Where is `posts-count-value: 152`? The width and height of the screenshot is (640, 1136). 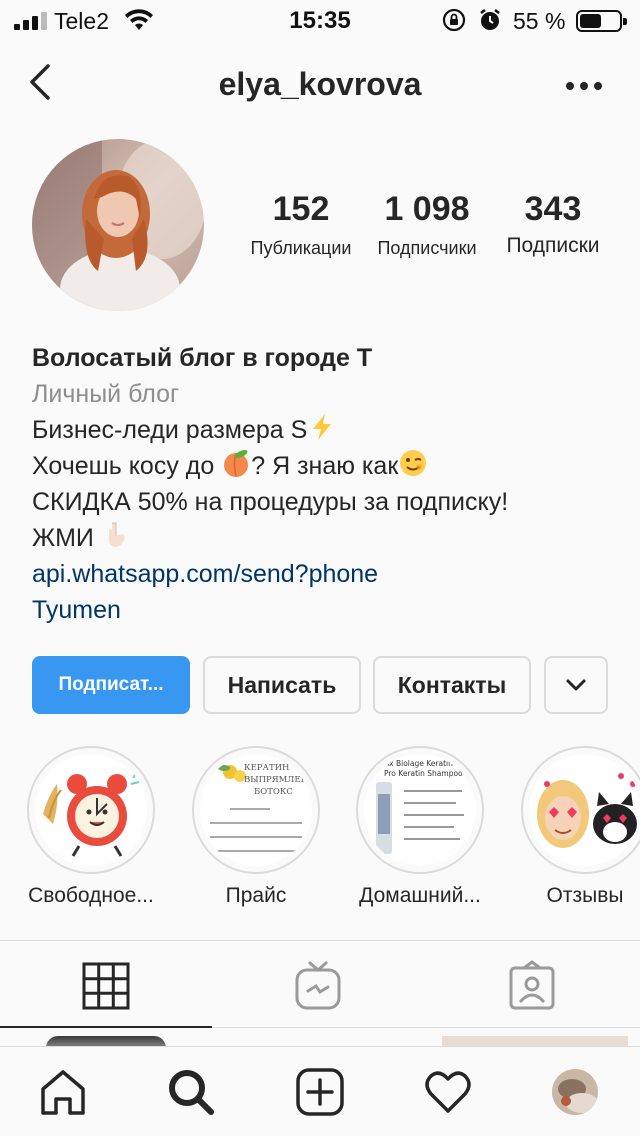
posts-count-value: 152 is located at coordinates (301, 209).